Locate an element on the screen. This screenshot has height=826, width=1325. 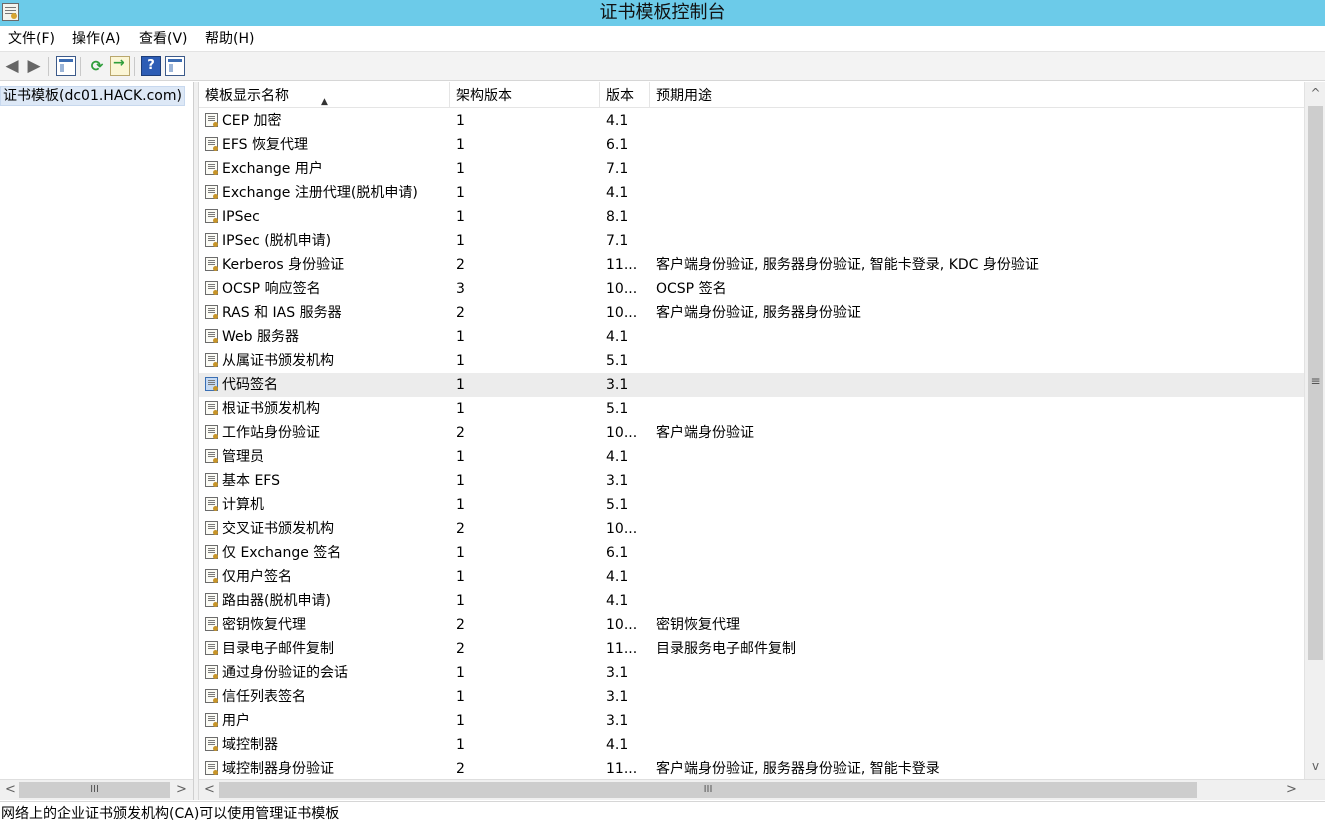
action-pane-icon is located at coordinates (175, 66).